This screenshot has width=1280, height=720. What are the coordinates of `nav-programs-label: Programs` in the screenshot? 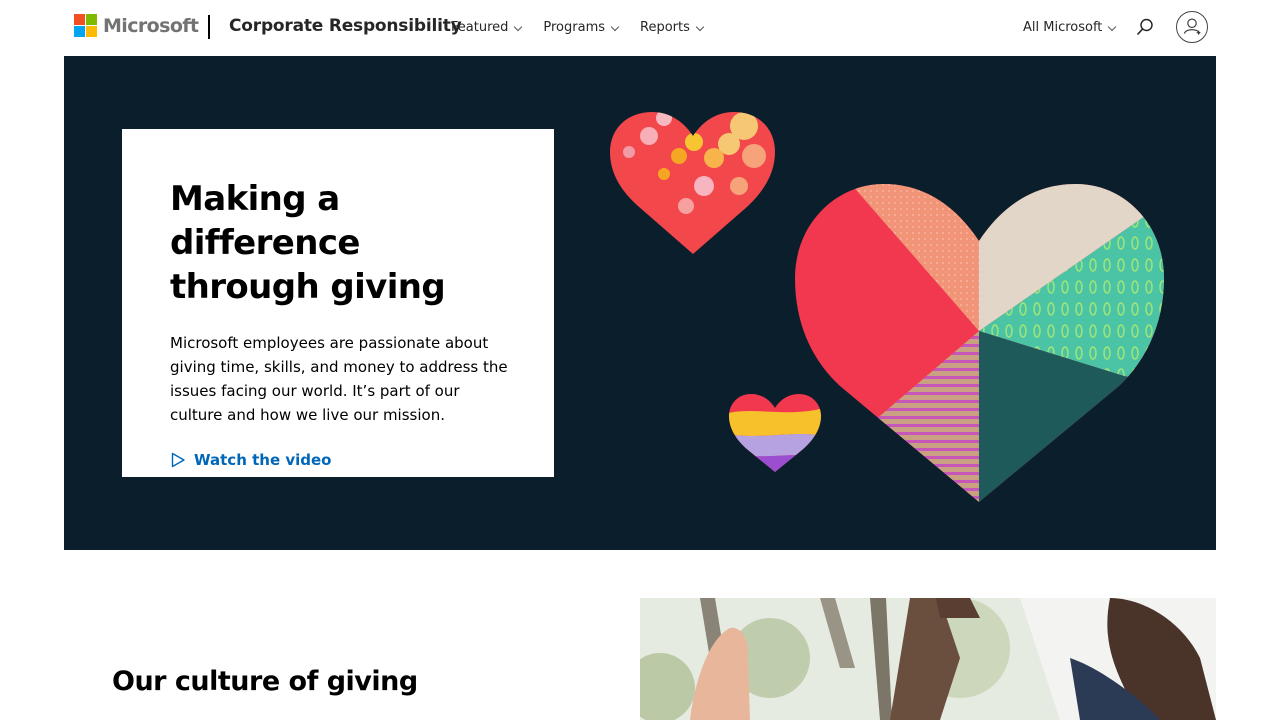 It's located at (574, 27).